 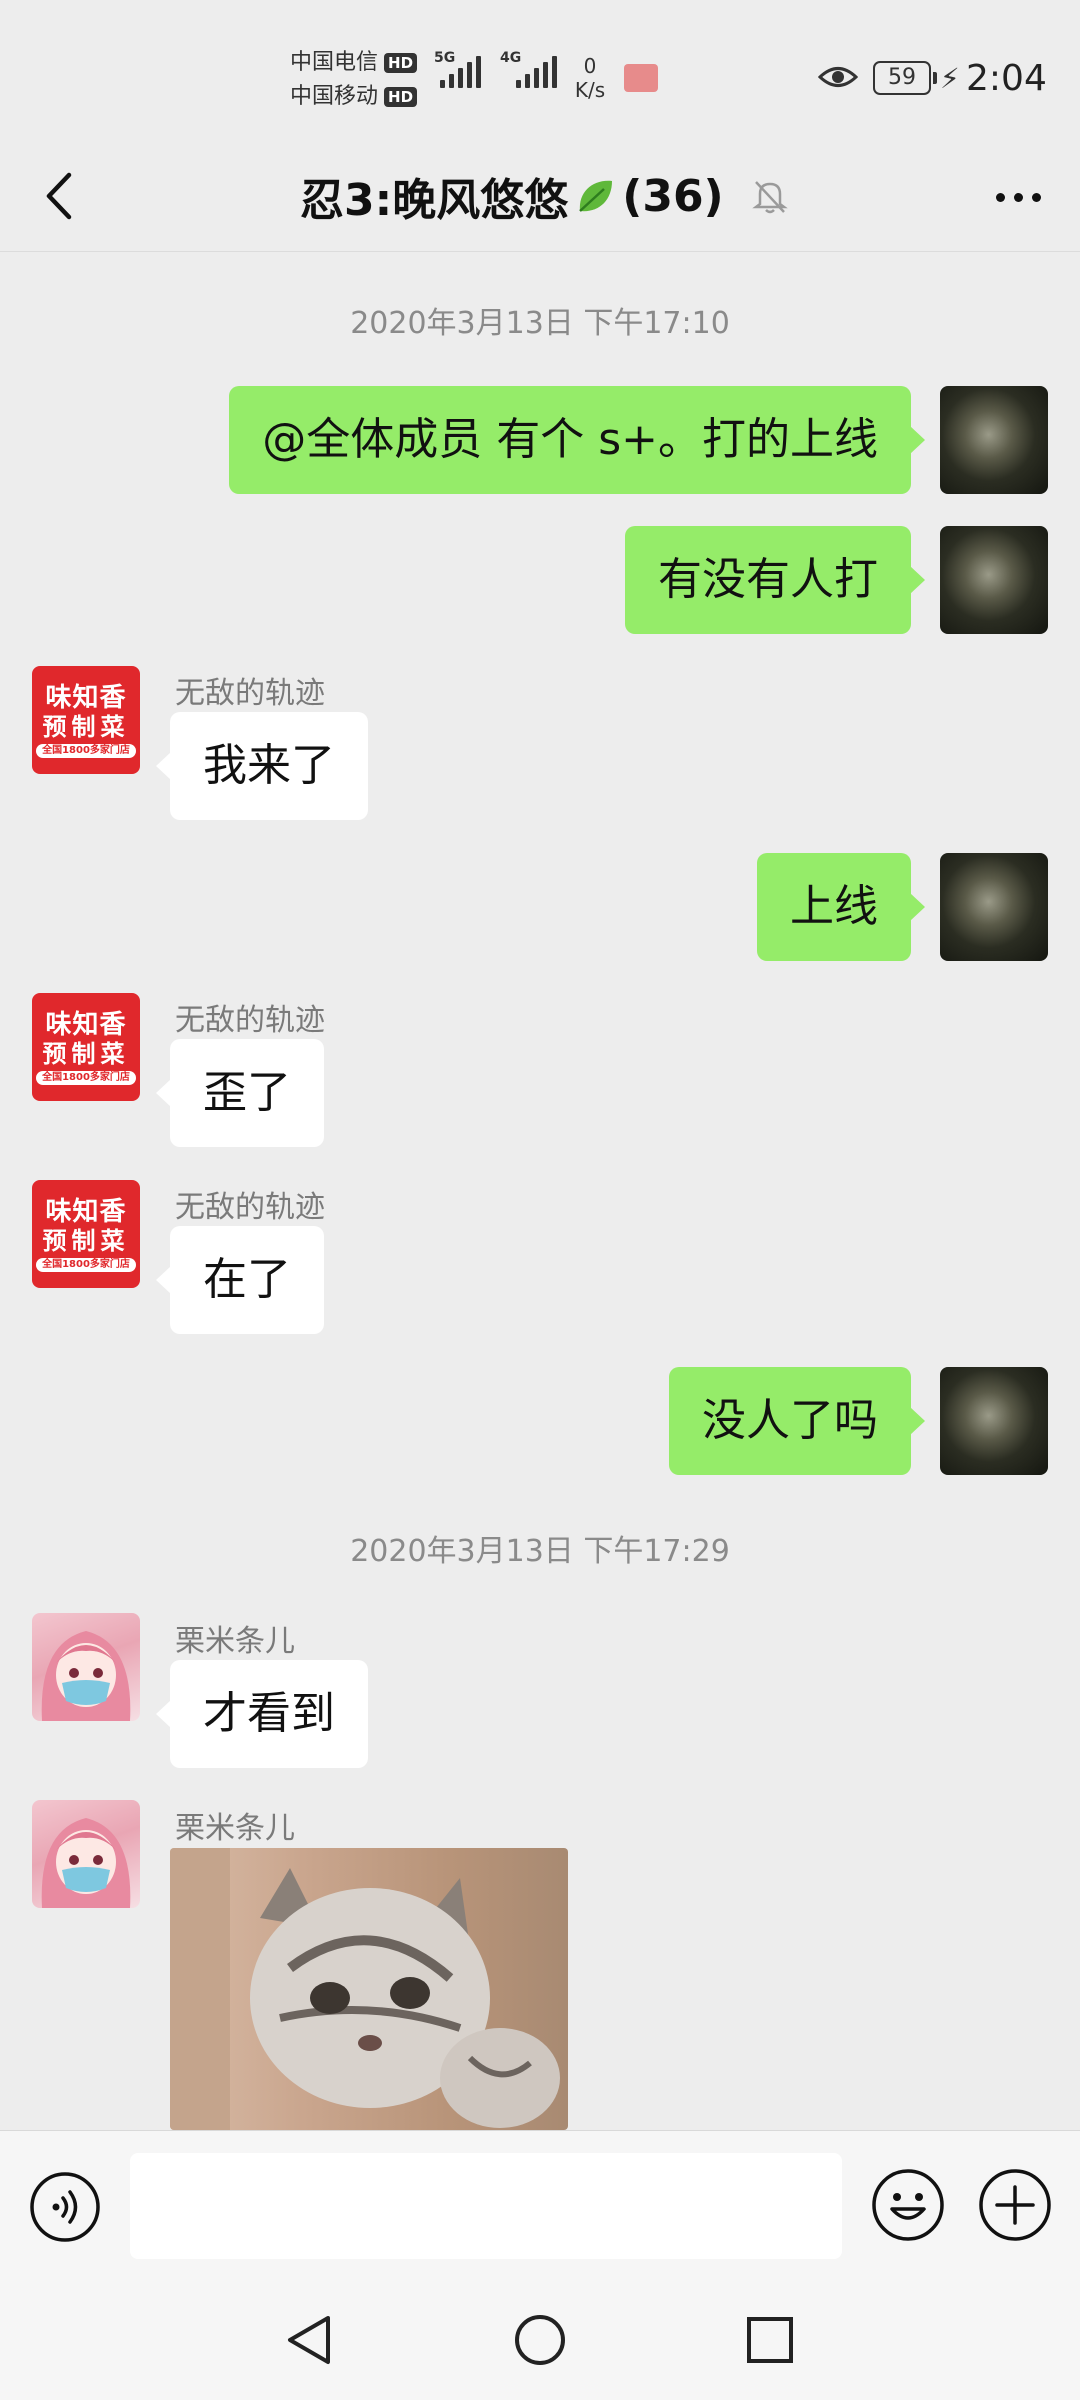 I want to click on system-nav-bar, so click(x=540, y=2340).